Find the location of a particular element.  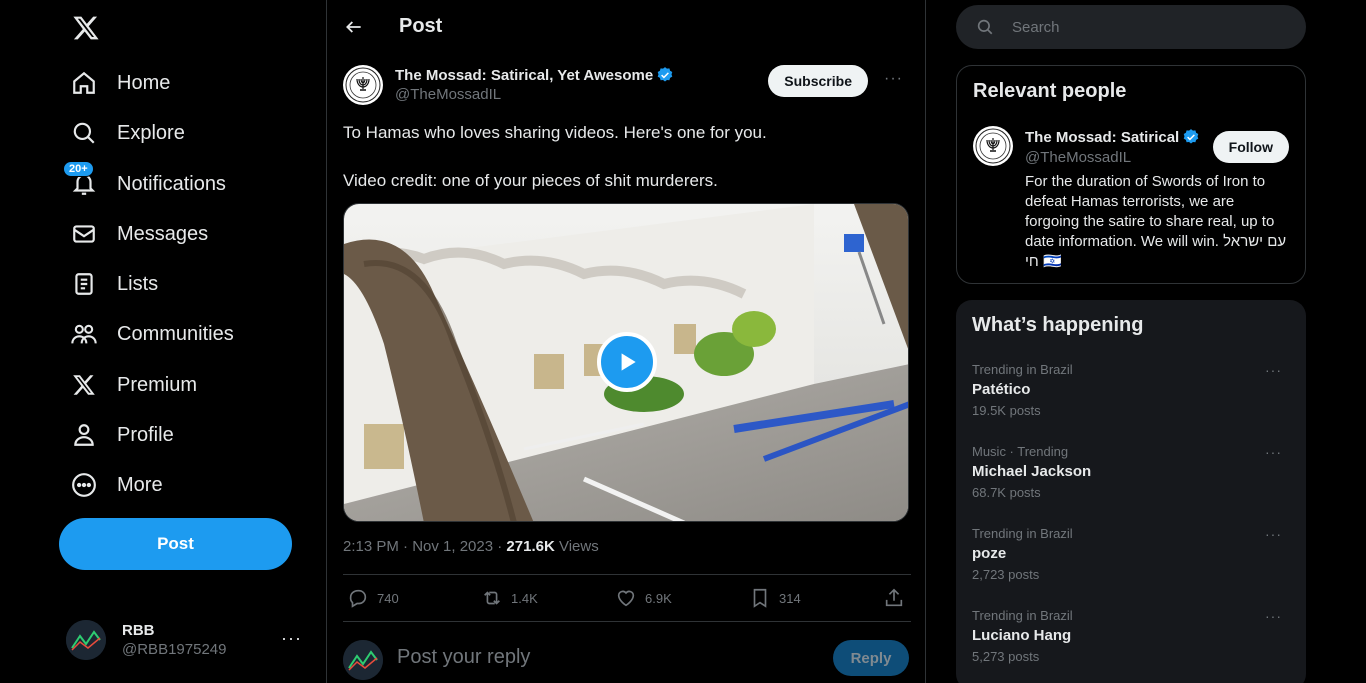

trend-count: 2,723 posts is located at coordinates (1006, 574).